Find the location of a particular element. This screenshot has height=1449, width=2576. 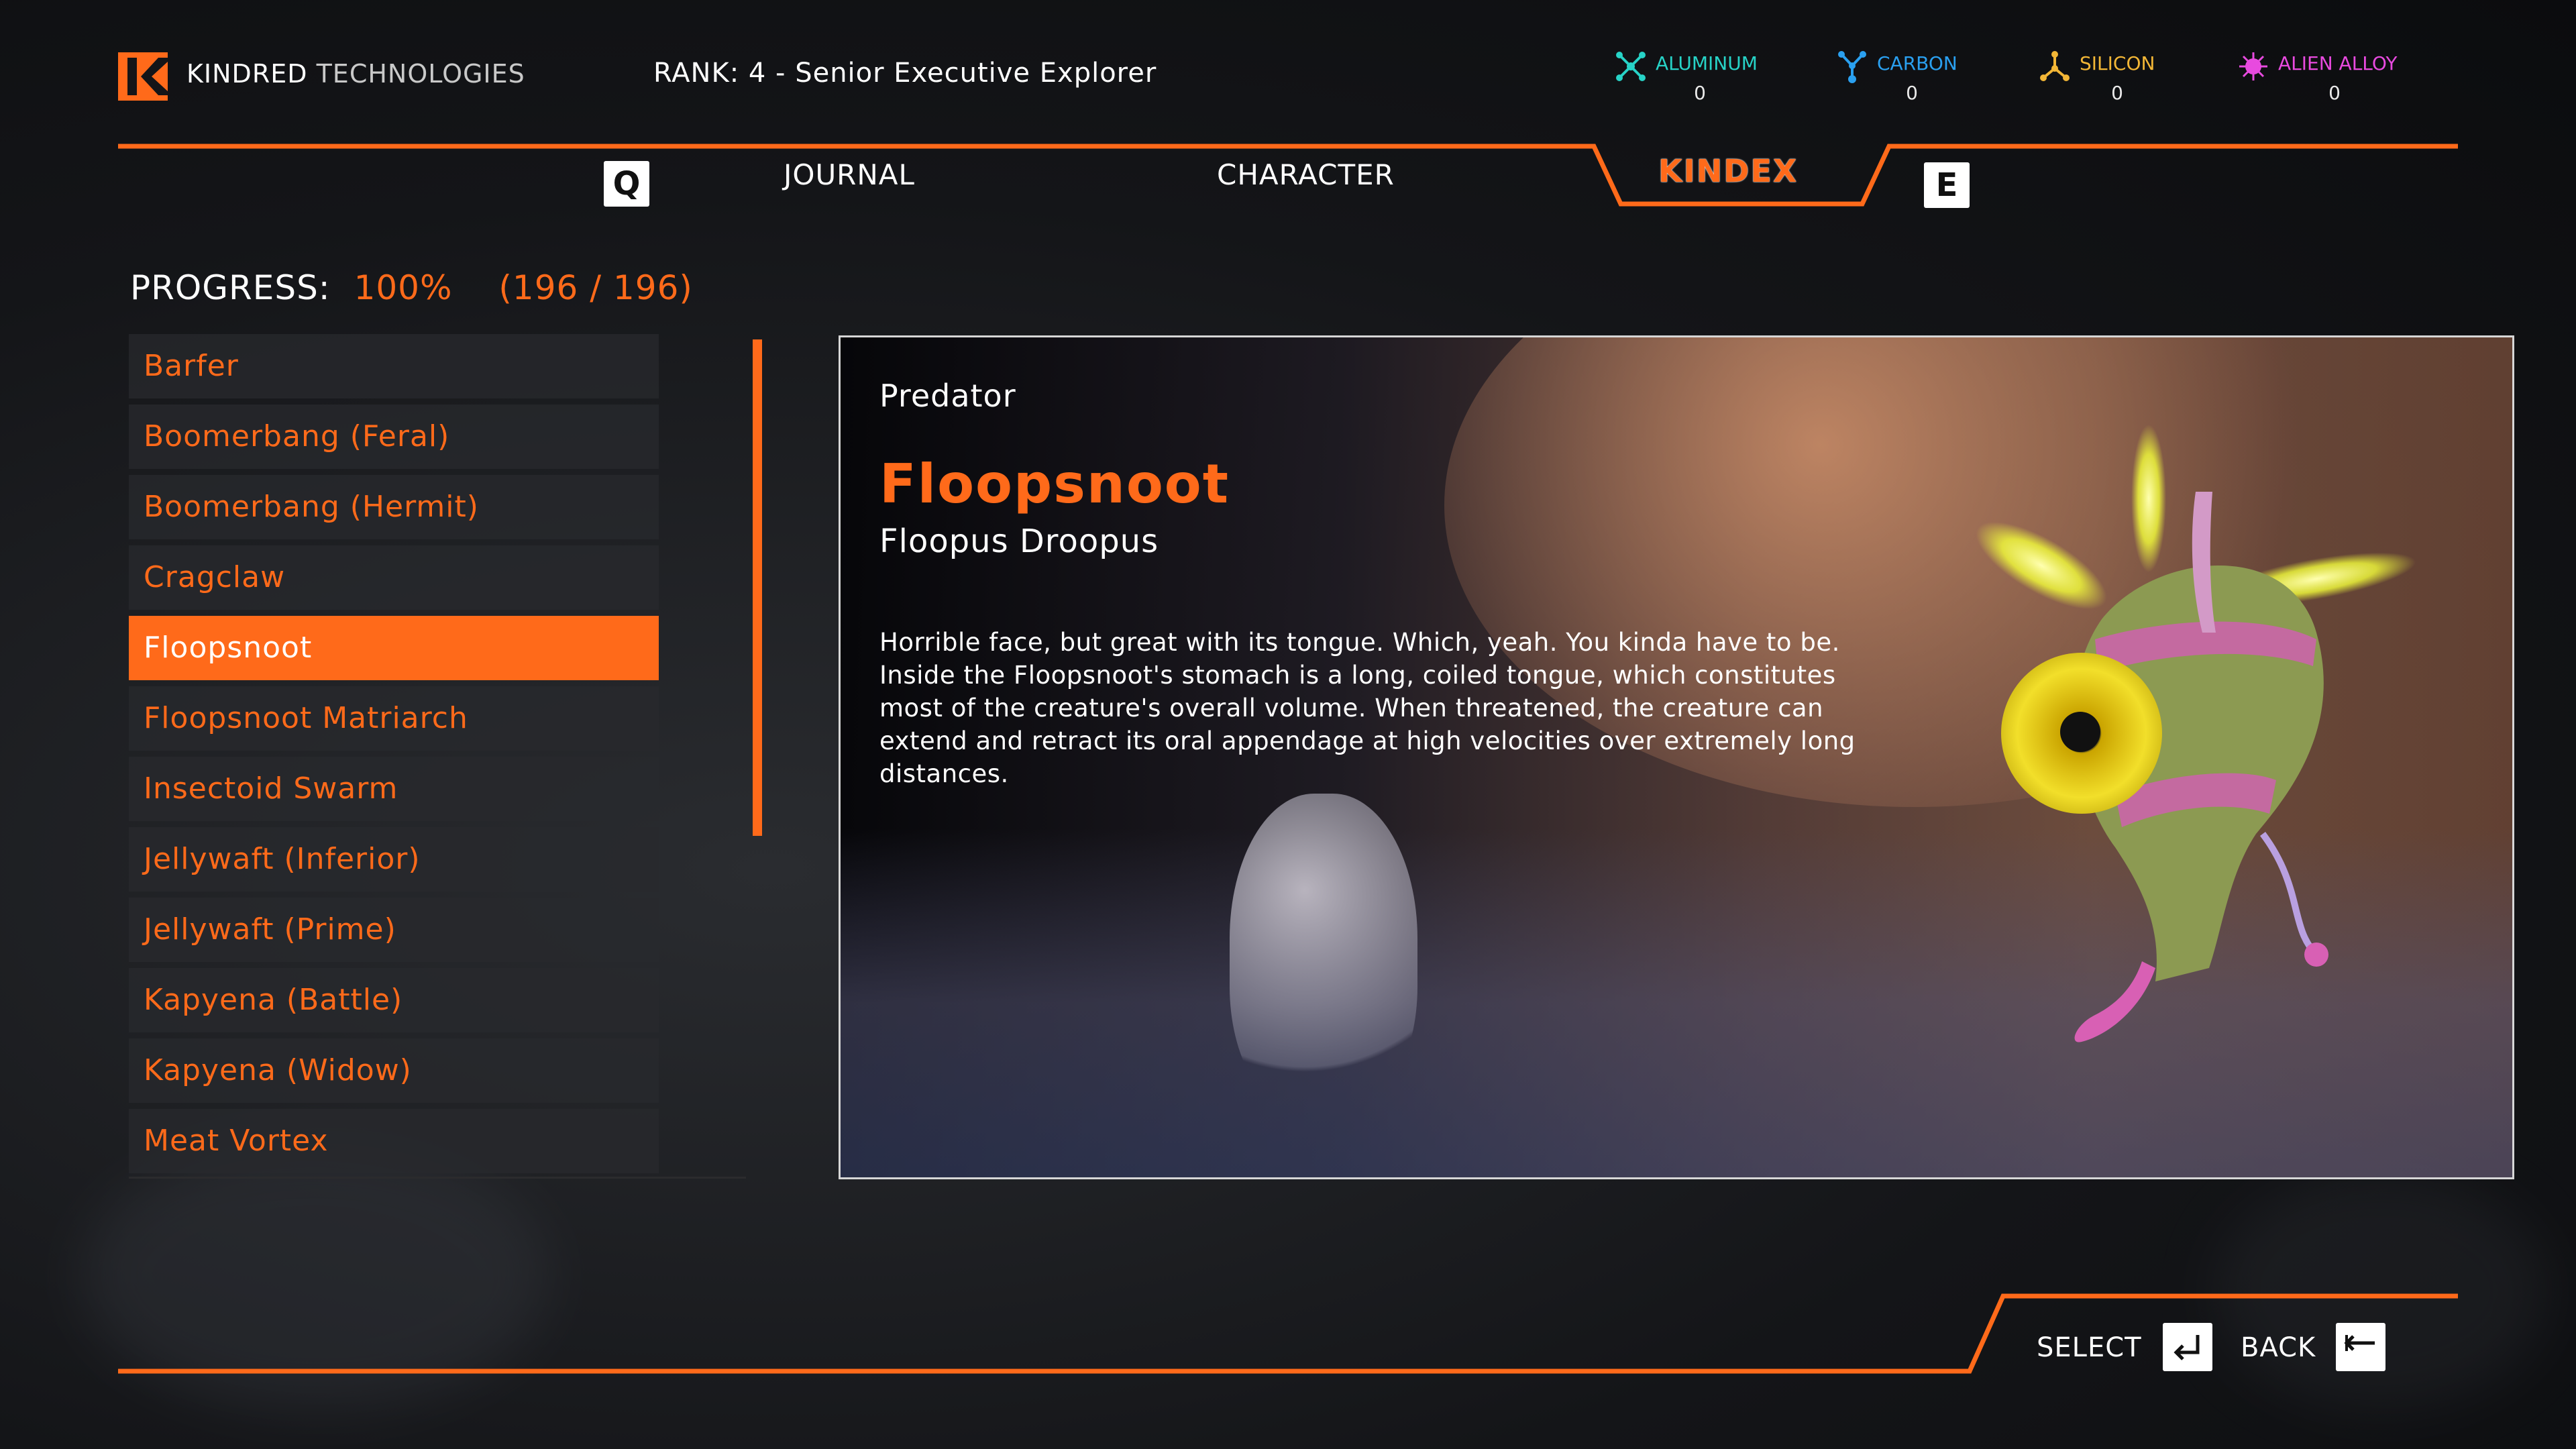

list-item: Cragclaw is located at coordinates (394, 577).